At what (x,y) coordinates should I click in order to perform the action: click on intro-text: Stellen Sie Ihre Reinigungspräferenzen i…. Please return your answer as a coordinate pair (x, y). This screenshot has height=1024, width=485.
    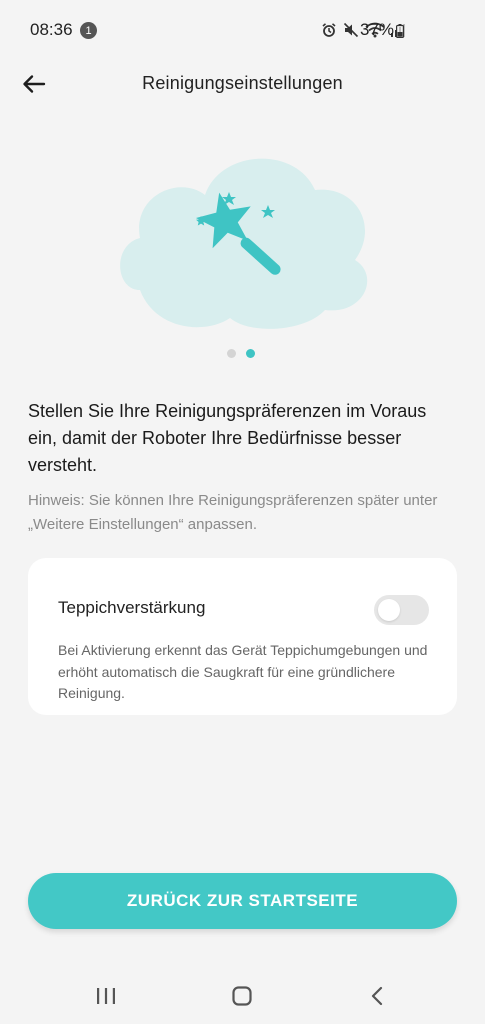
    Looking at the image, I should click on (227, 438).